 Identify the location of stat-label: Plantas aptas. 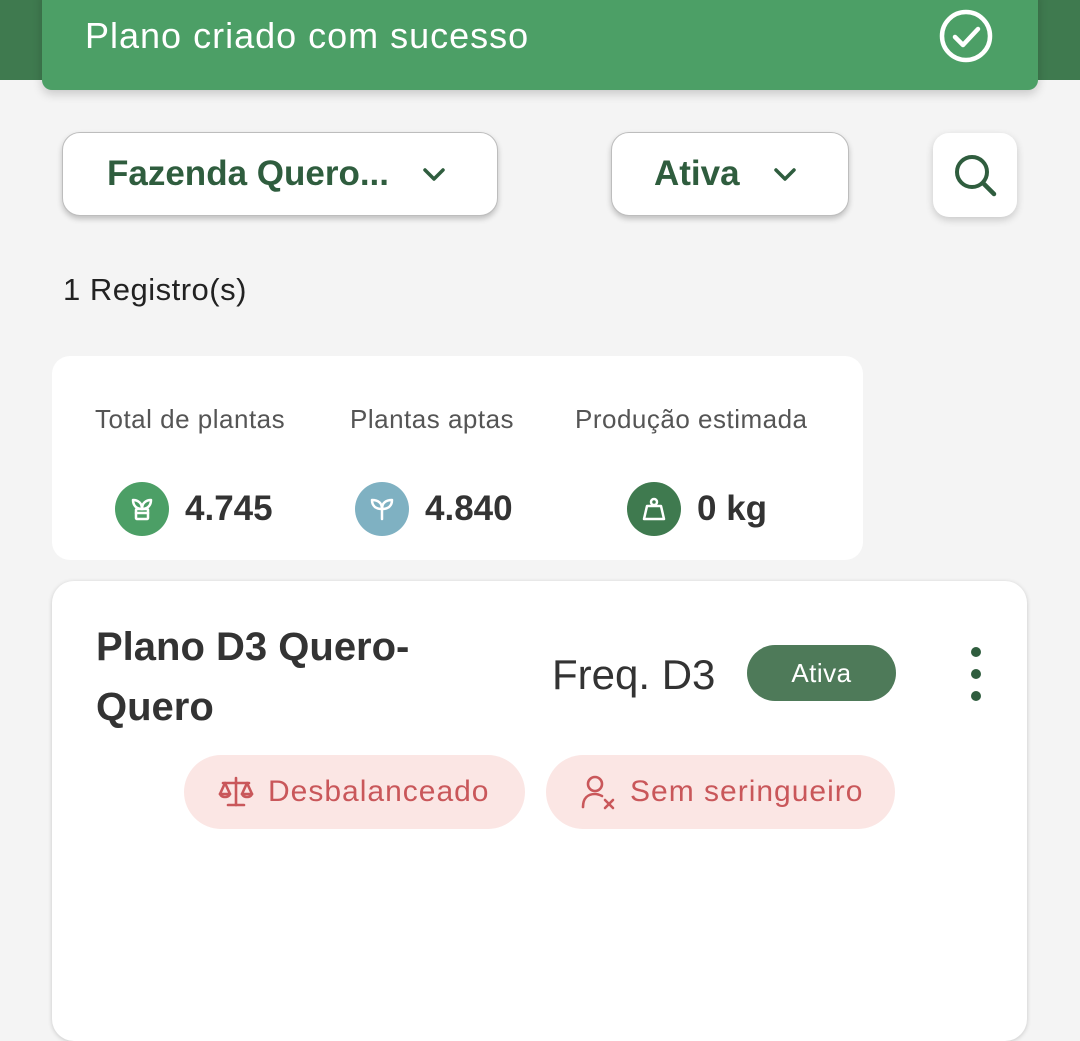
(432, 419).